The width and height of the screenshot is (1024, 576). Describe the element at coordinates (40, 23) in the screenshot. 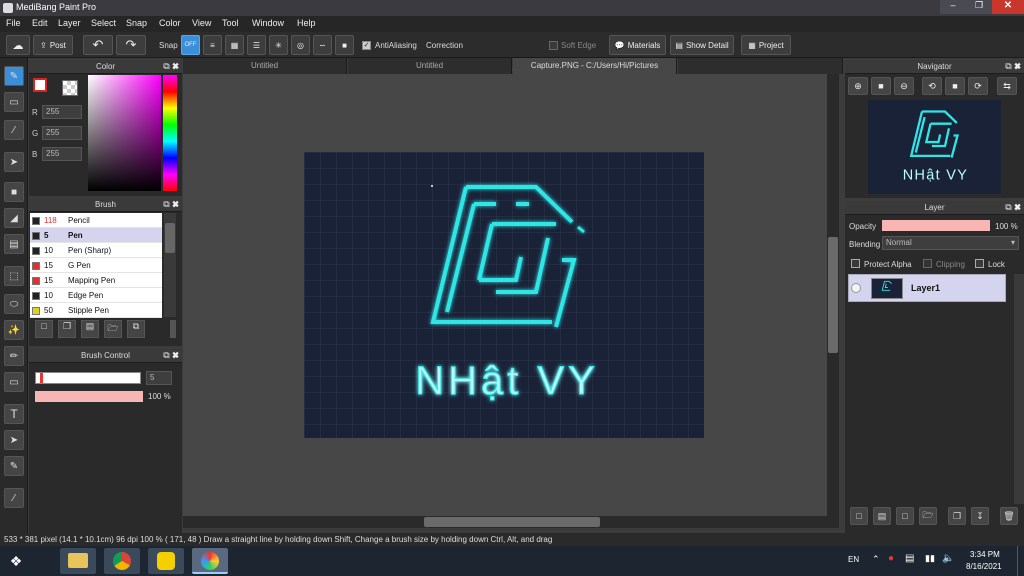

I see `menu-edit: Edit` at that location.